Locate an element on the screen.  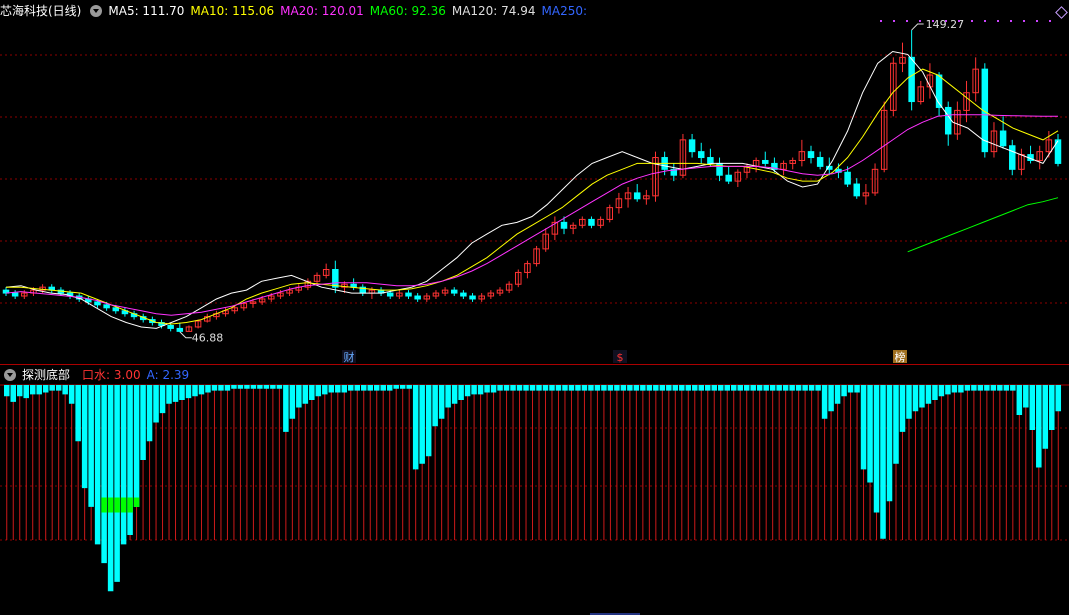
ma-legend-4: MA120: 74.94 is located at coordinates (493, 11).